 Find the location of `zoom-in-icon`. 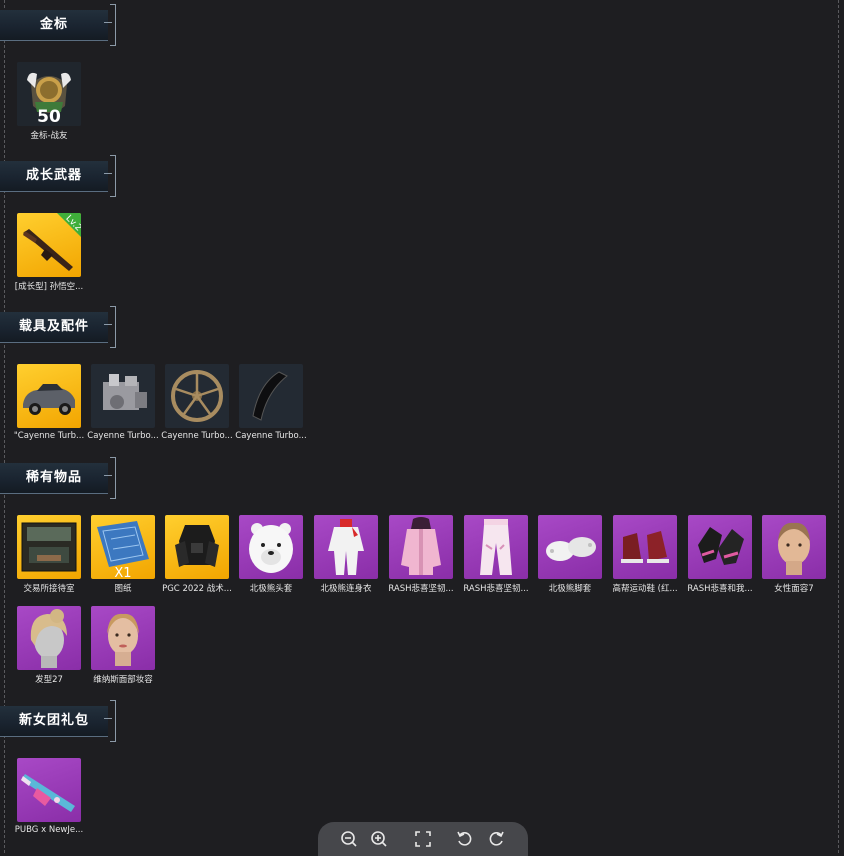

zoom-in-icon is located at coordinates (379, 839).